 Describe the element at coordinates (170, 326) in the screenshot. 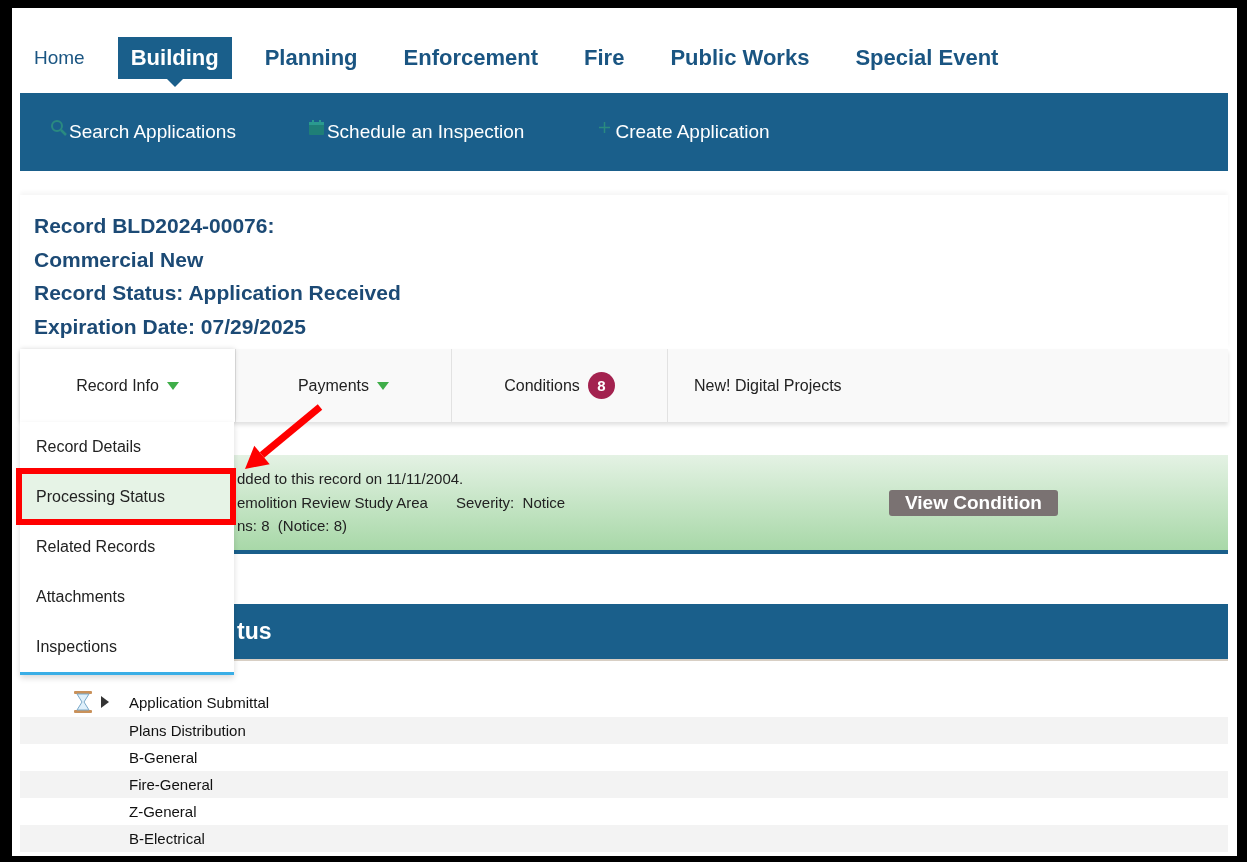

I see `record-info-line: Expiration Date: 07/29/2025` at that location.